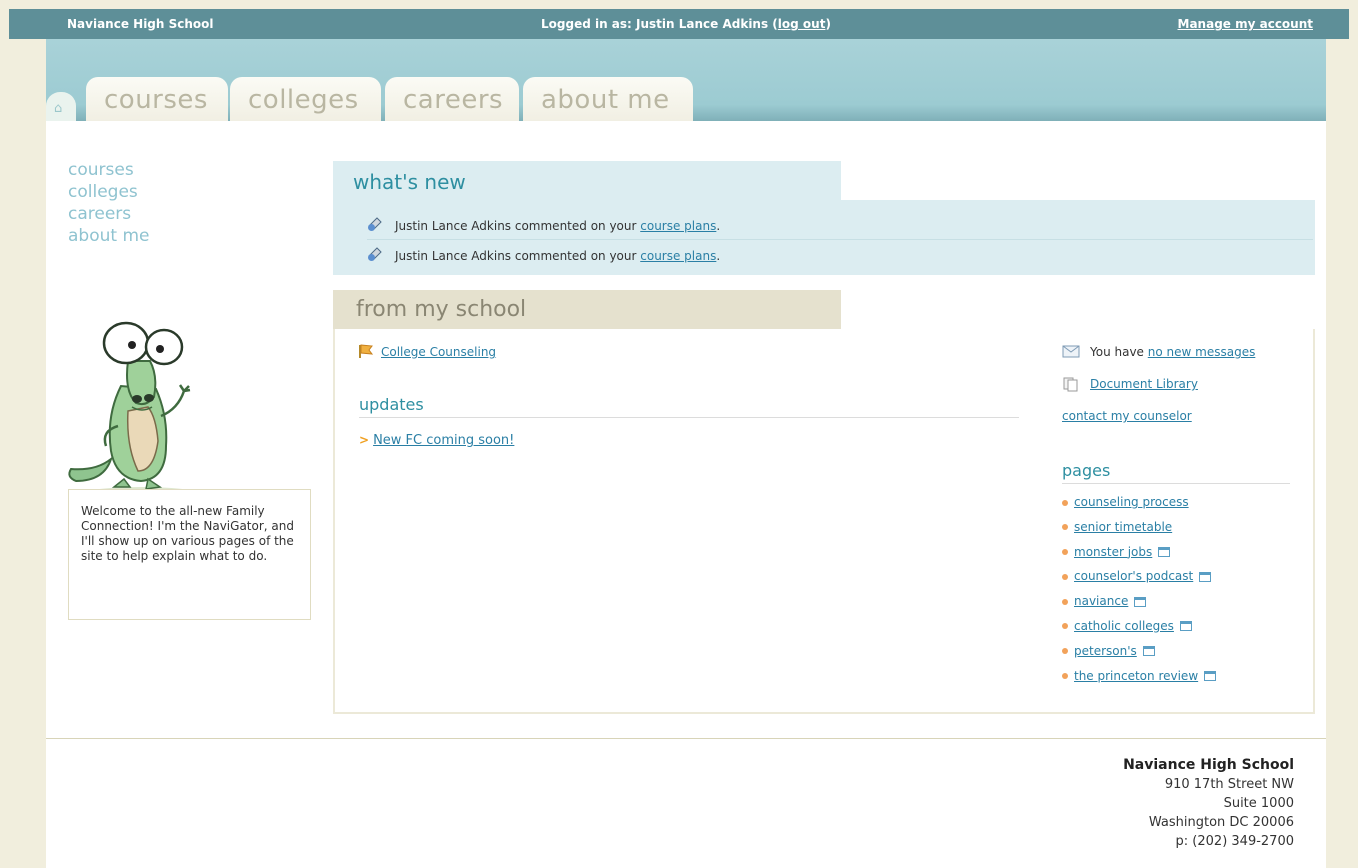 This screenshot has height=868, width=1358. I want to click on tab-colleges: colleges, so click(305, 99).